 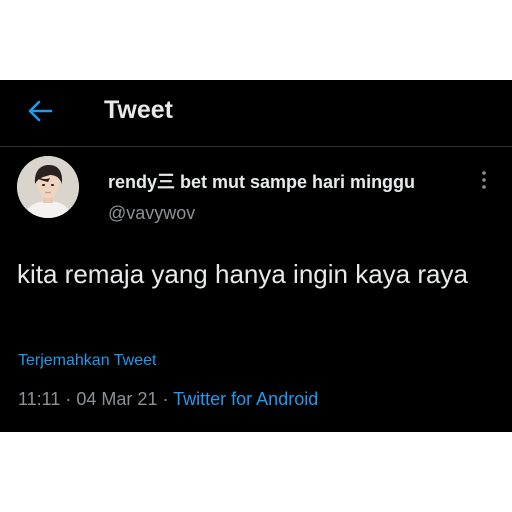 What do you see at coordinates (484, 180) in the screenshot?
I see `more-vertical-icon` at bounding box center [484, 180].